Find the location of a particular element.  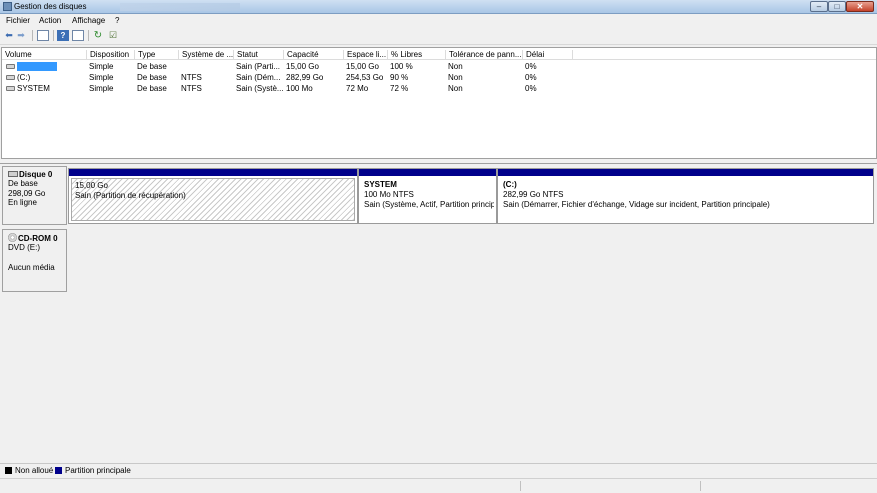

legend-primary-swatch is located at coordinates (58, 470).